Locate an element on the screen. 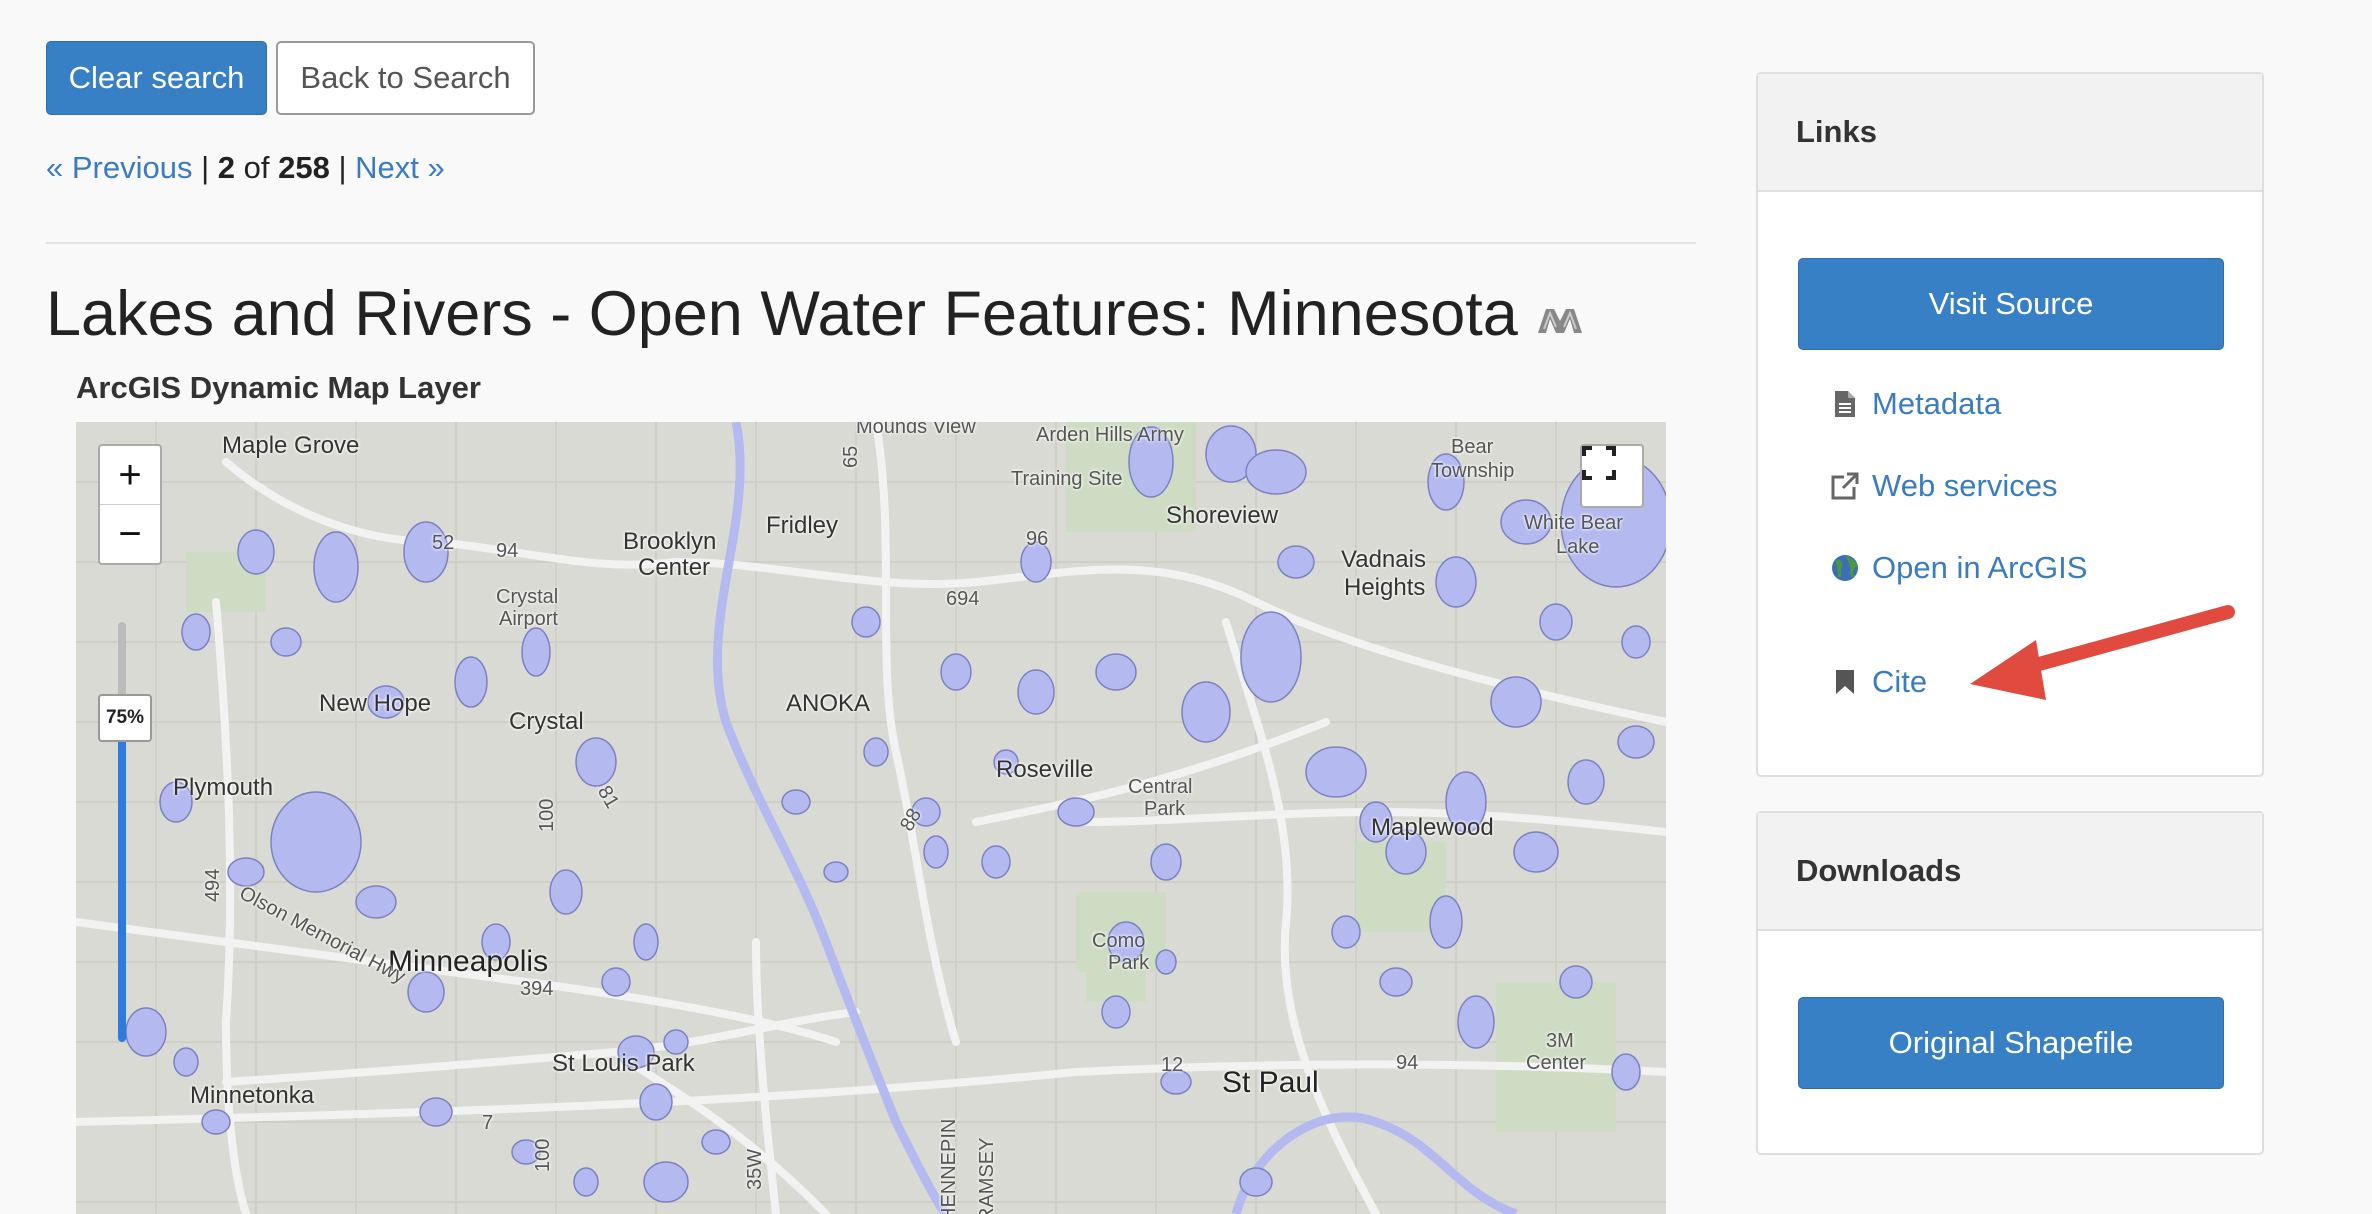 The height and width of the screenshot is (1214, 2372). map-label-roseville: Roseville is located at coordinates (1045, 769).